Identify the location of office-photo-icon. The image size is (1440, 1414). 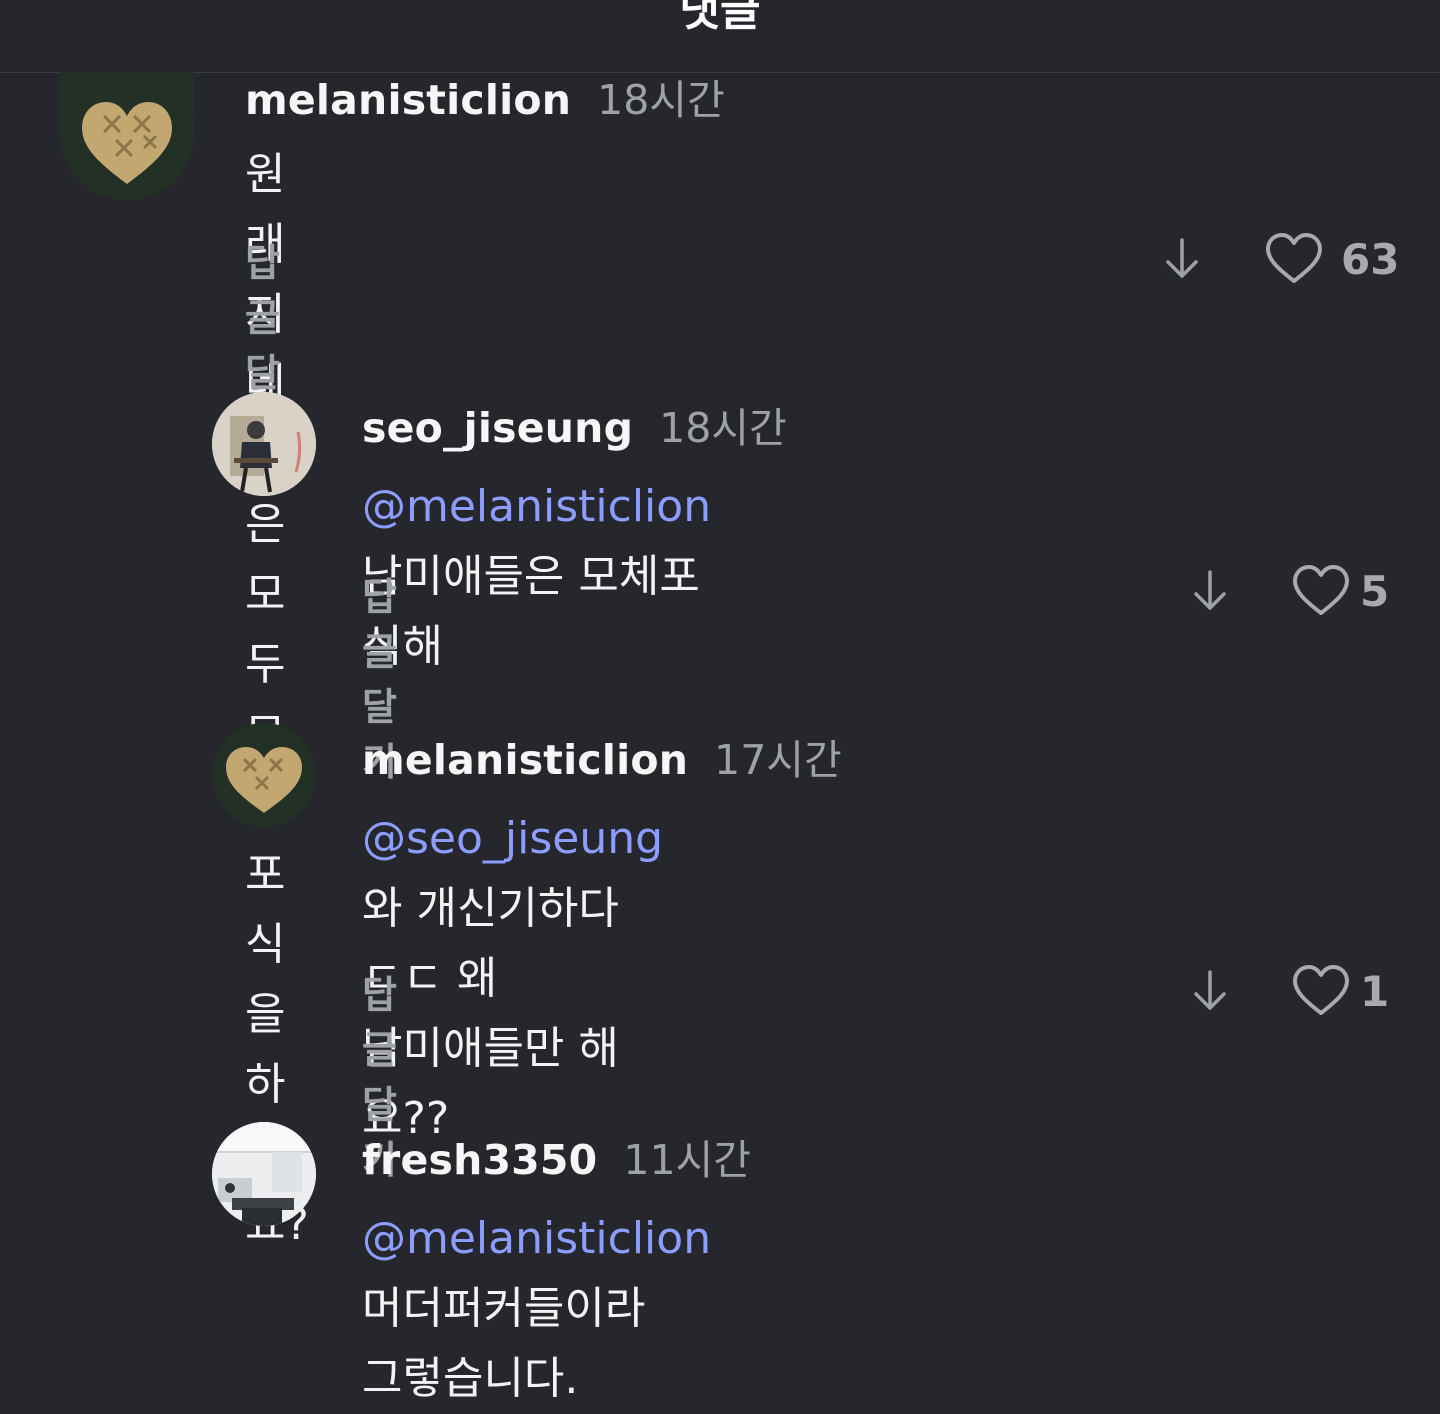
(264, 1174).